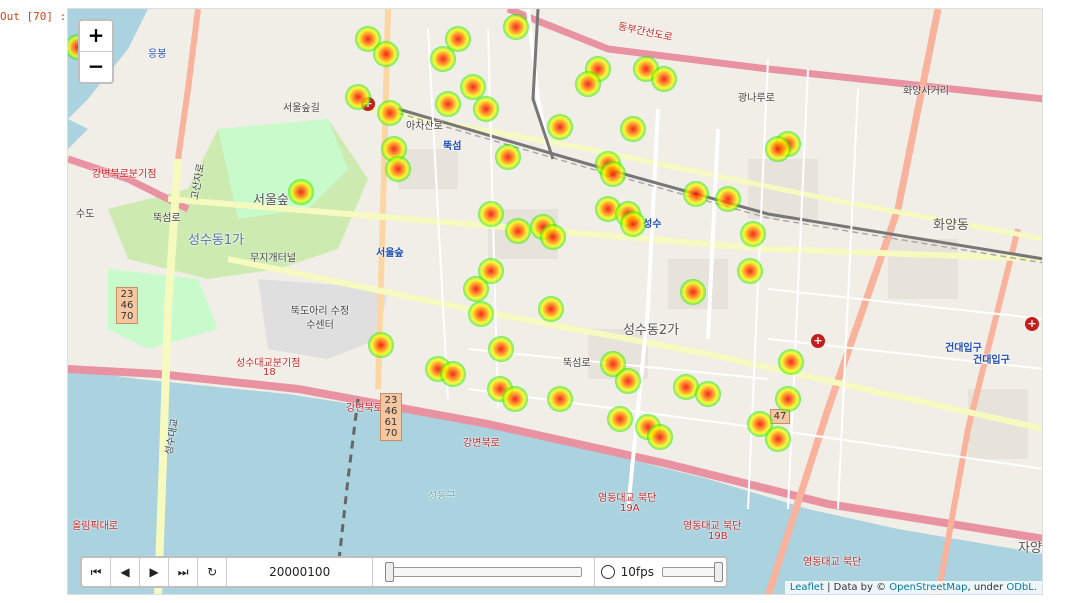  What do you see at coordinates (756, 98) in the screenshot?
I see `label-gwangnaru-rd: 광나루로` at bounding box center [756, 98].